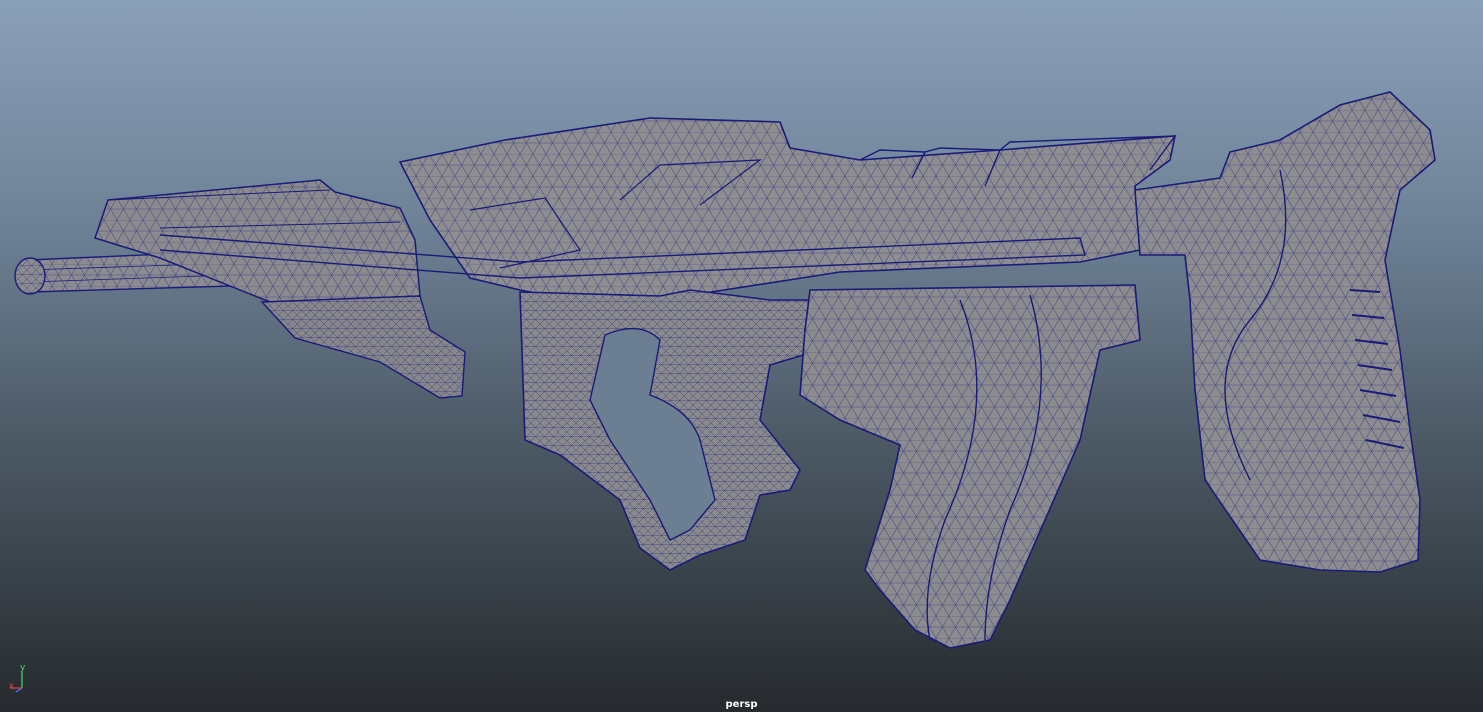 This screenshot has width=1483, height=712. I want to click on y-axis-label: y, so click(23, 668).